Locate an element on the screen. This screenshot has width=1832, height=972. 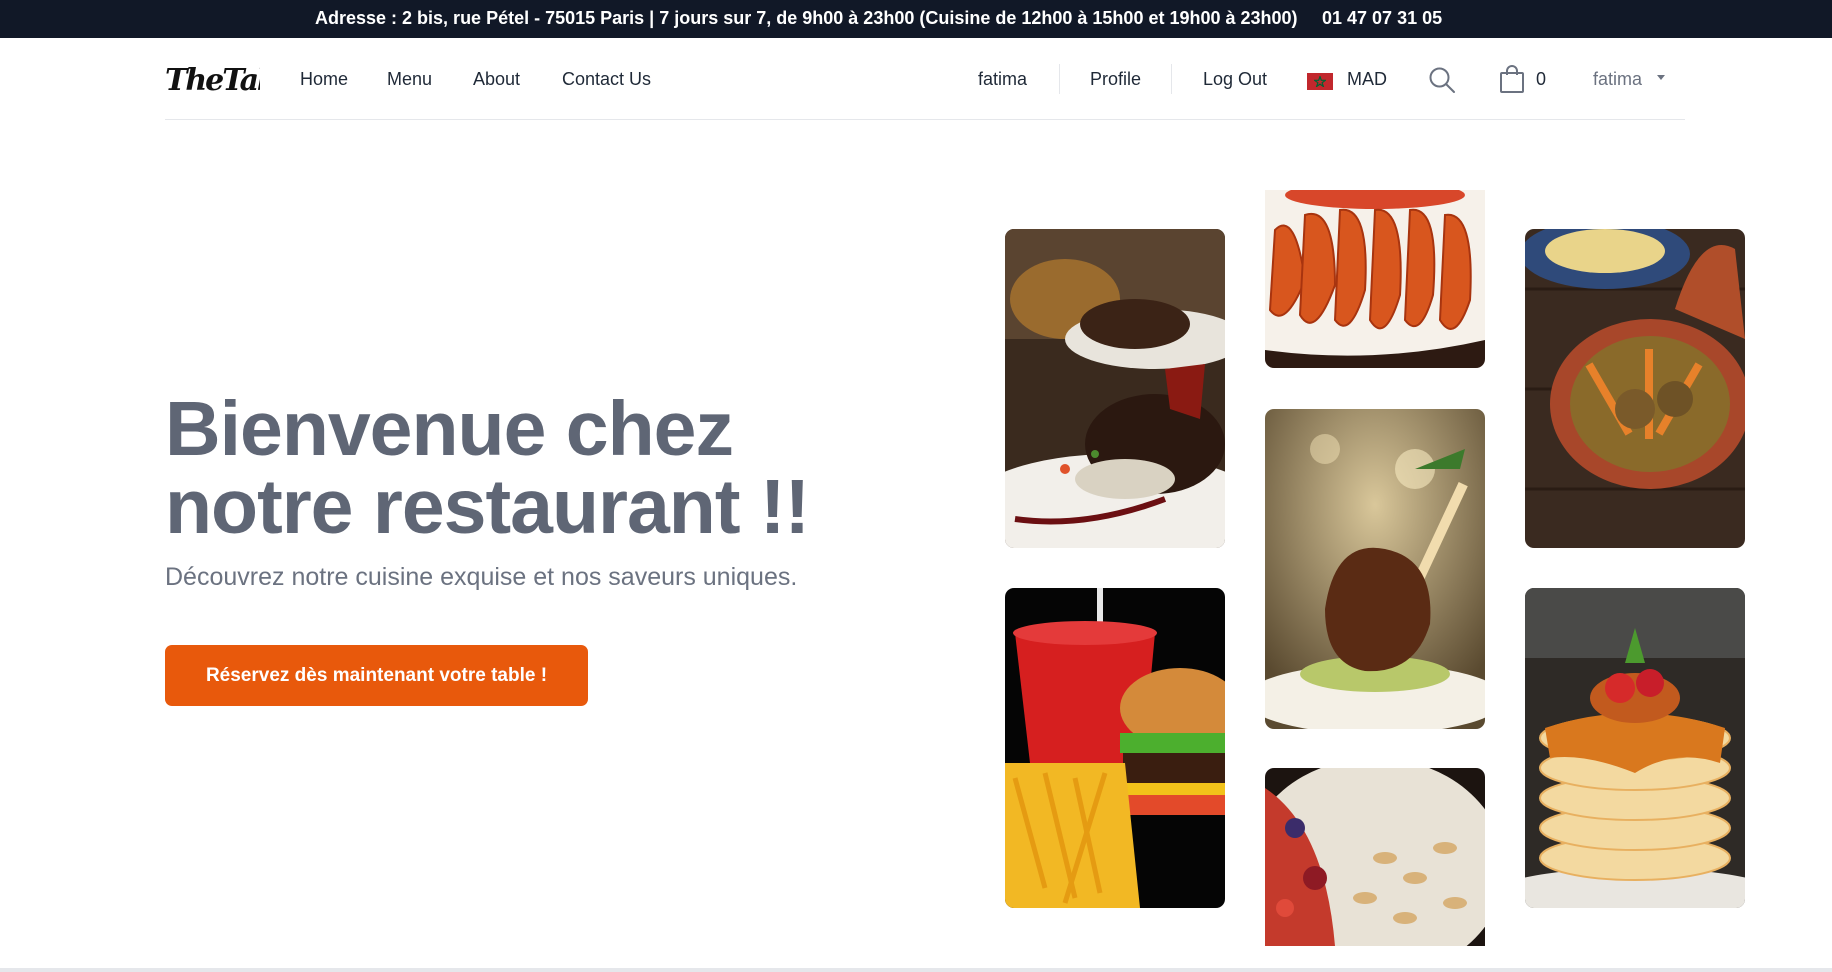
burger-fries-photo is located at coordinates (1115, 748).